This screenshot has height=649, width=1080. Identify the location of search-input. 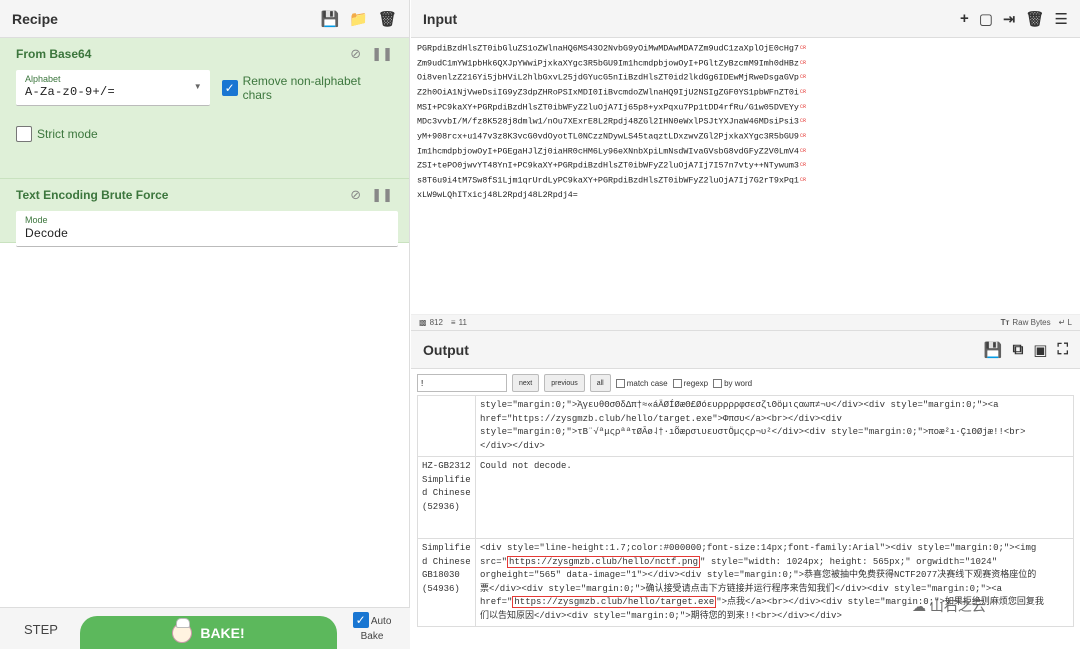
(462, 383).